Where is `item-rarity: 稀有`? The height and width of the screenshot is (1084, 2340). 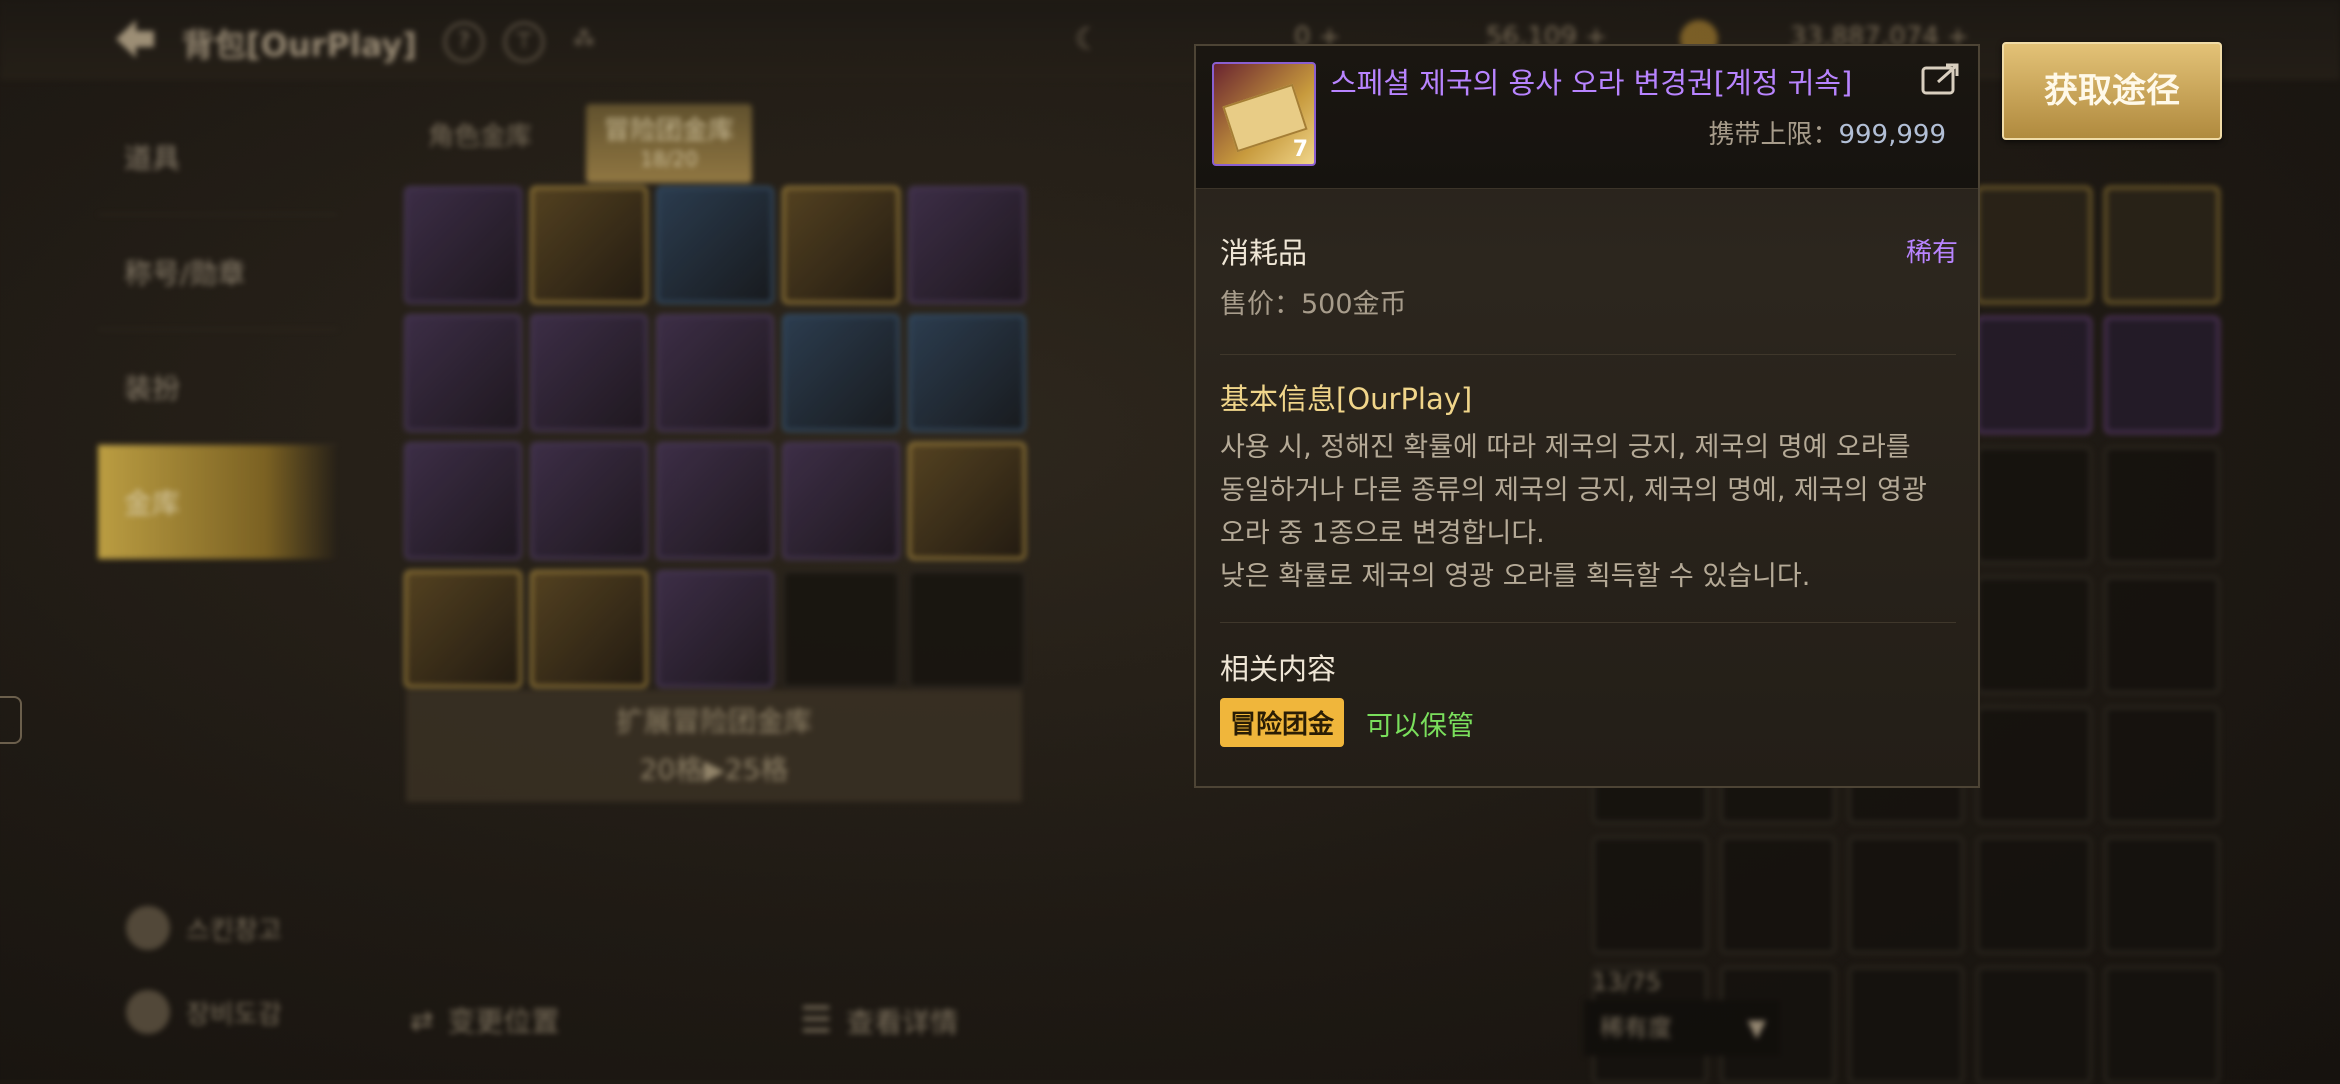 item-rarity: 稀有 is located at coordinates (1931, 253).